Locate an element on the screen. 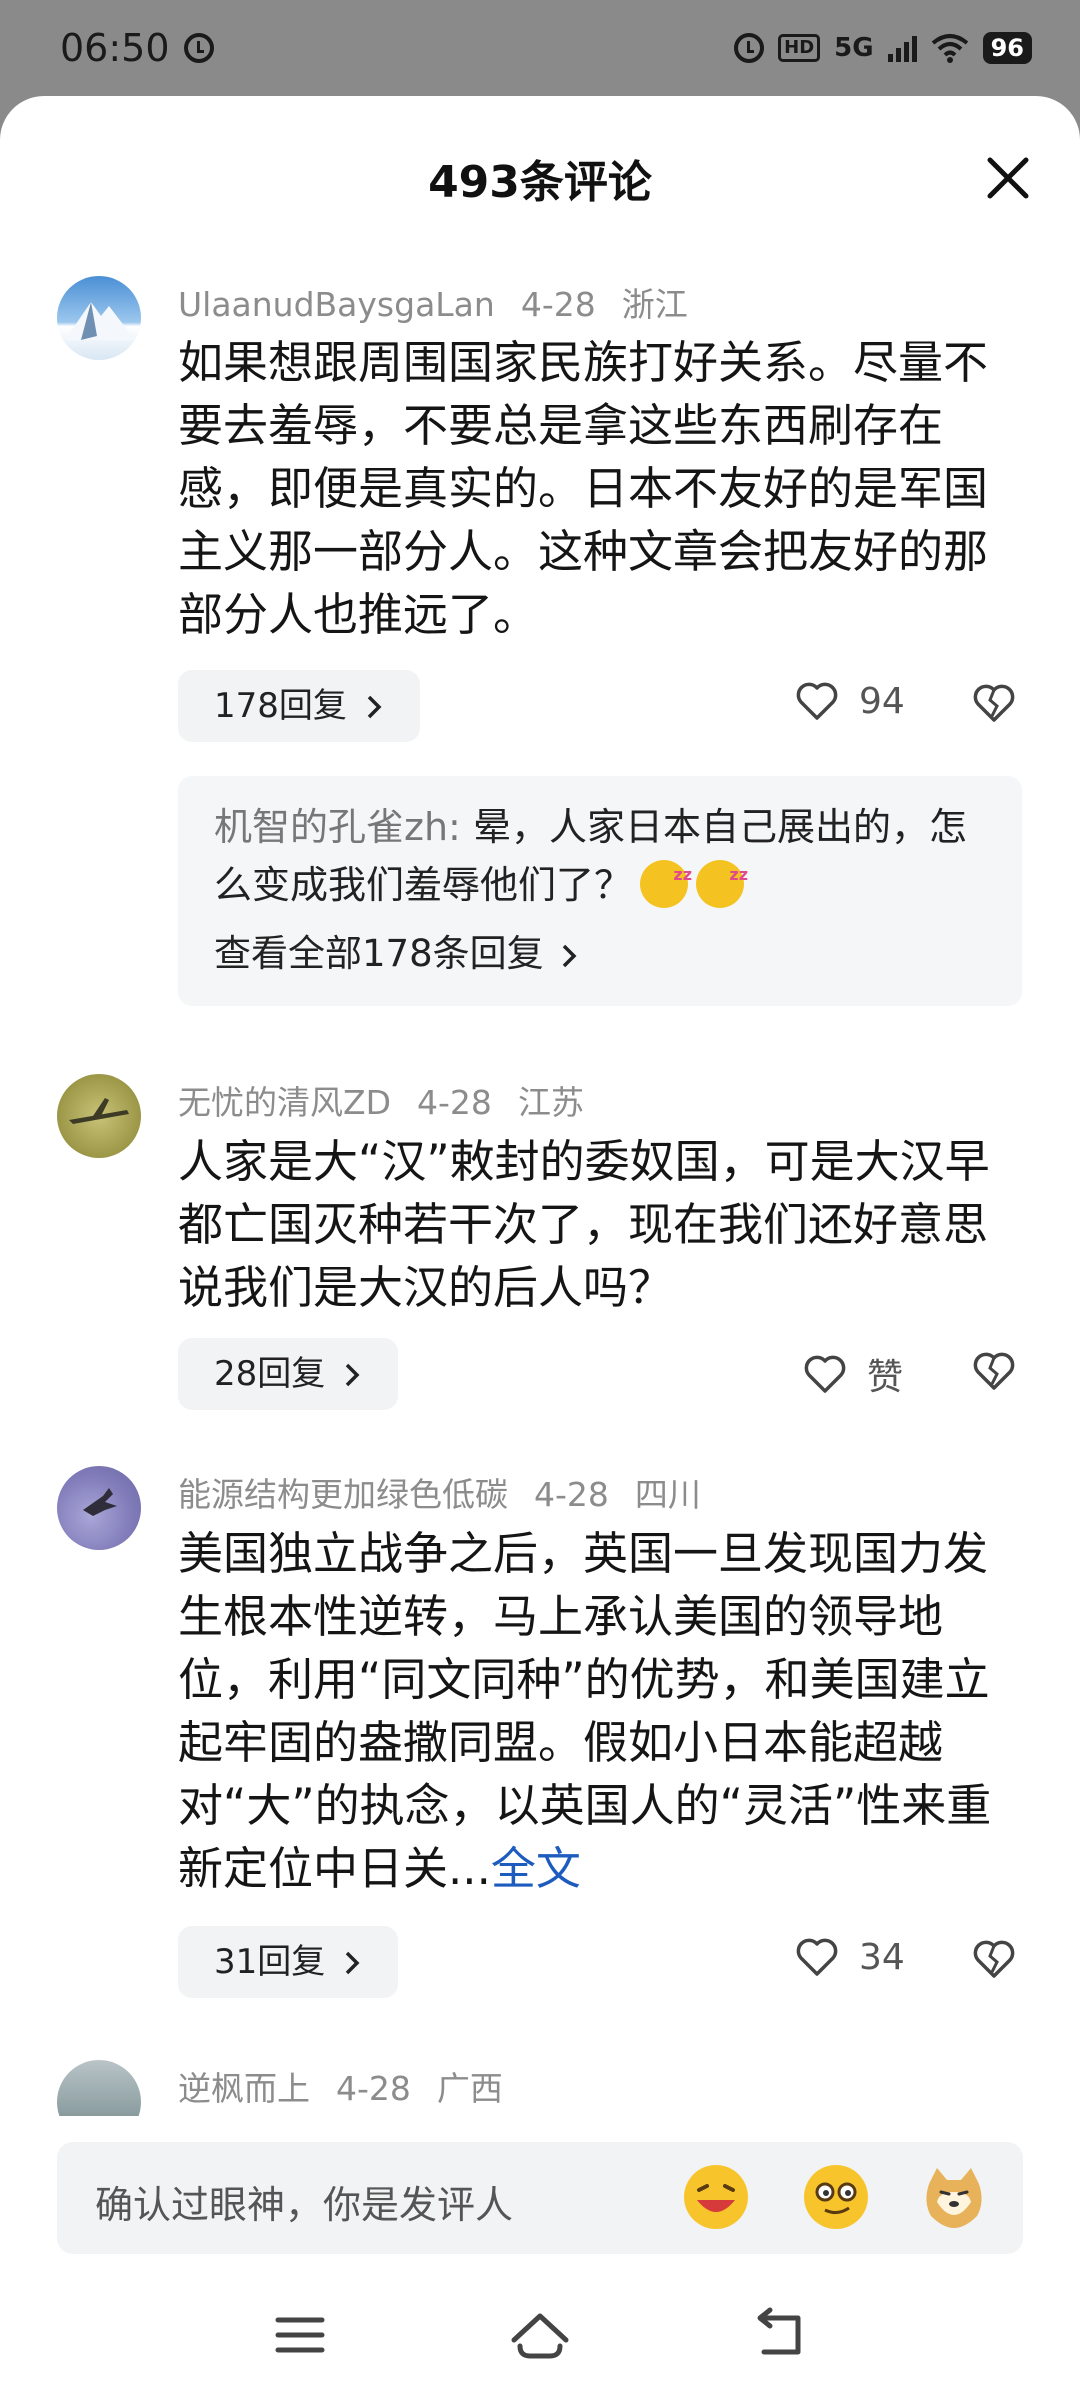  like-count: 94 is located at coordinates (882, 701).